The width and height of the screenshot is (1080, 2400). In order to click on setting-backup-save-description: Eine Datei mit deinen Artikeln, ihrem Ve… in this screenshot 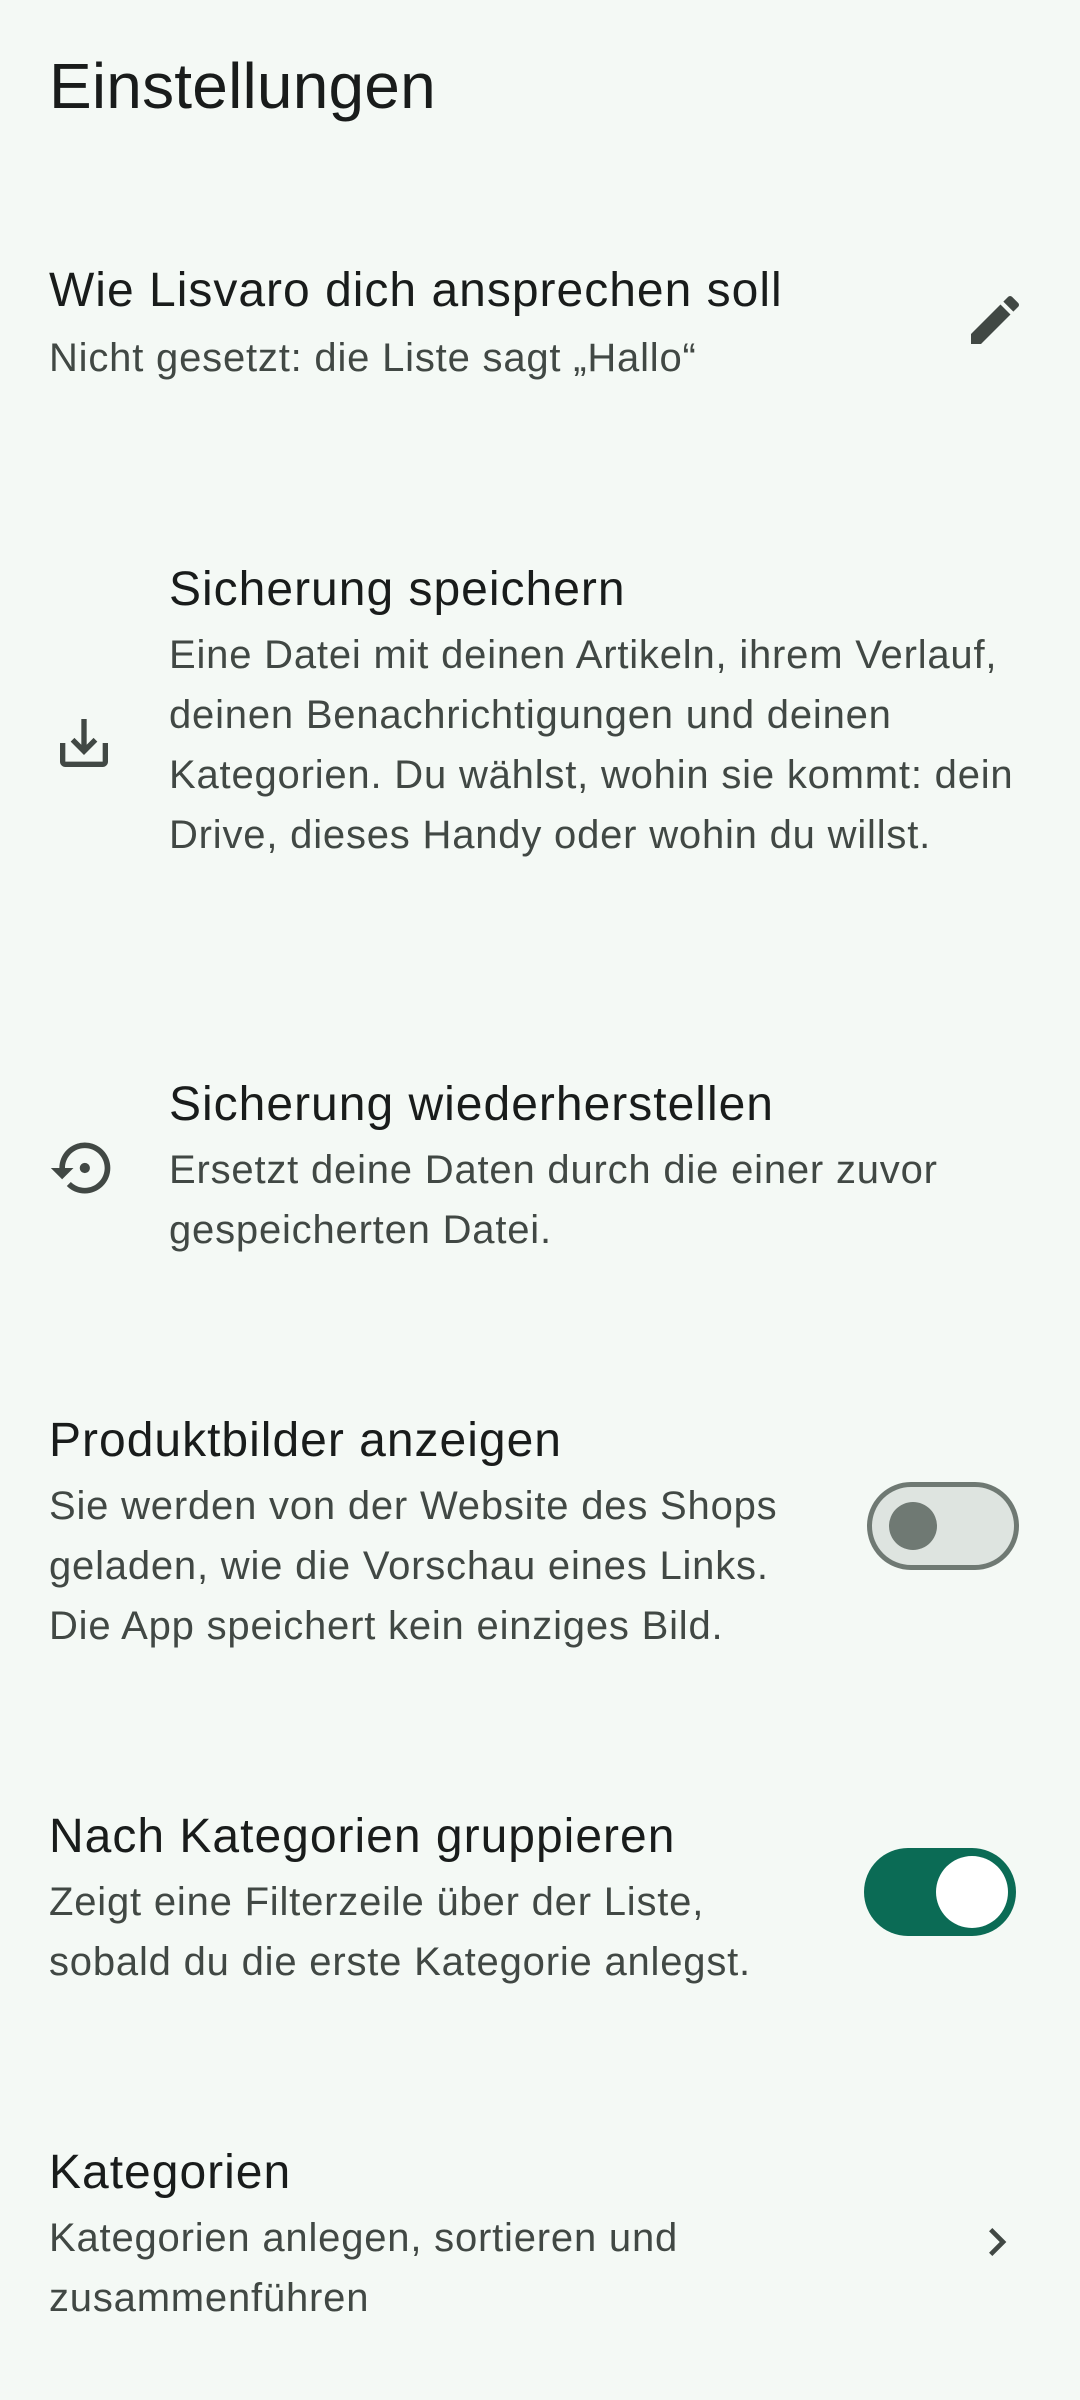, I will do `click(591, 745)`.